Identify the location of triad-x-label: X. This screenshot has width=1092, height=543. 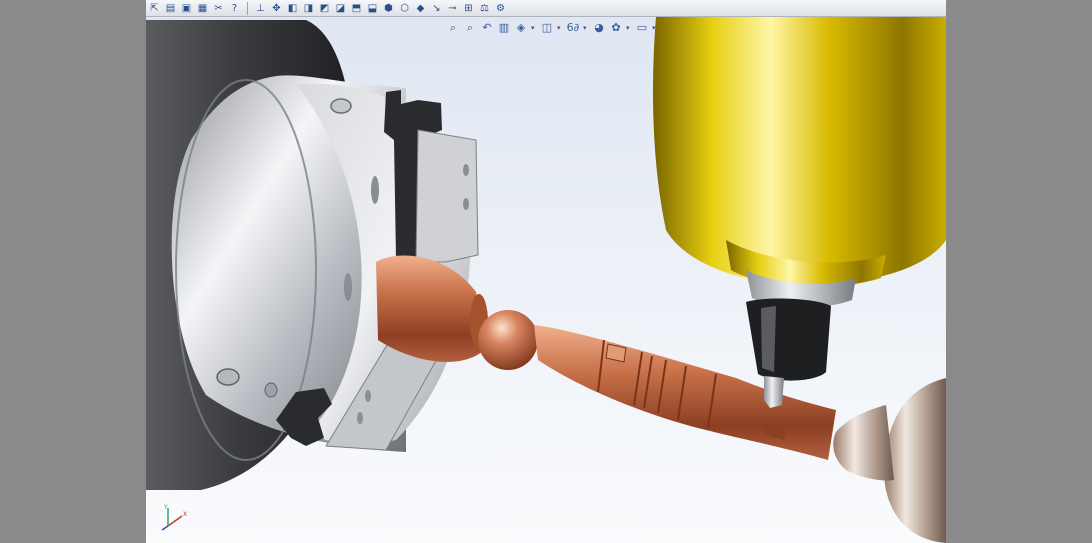
(185, 514).